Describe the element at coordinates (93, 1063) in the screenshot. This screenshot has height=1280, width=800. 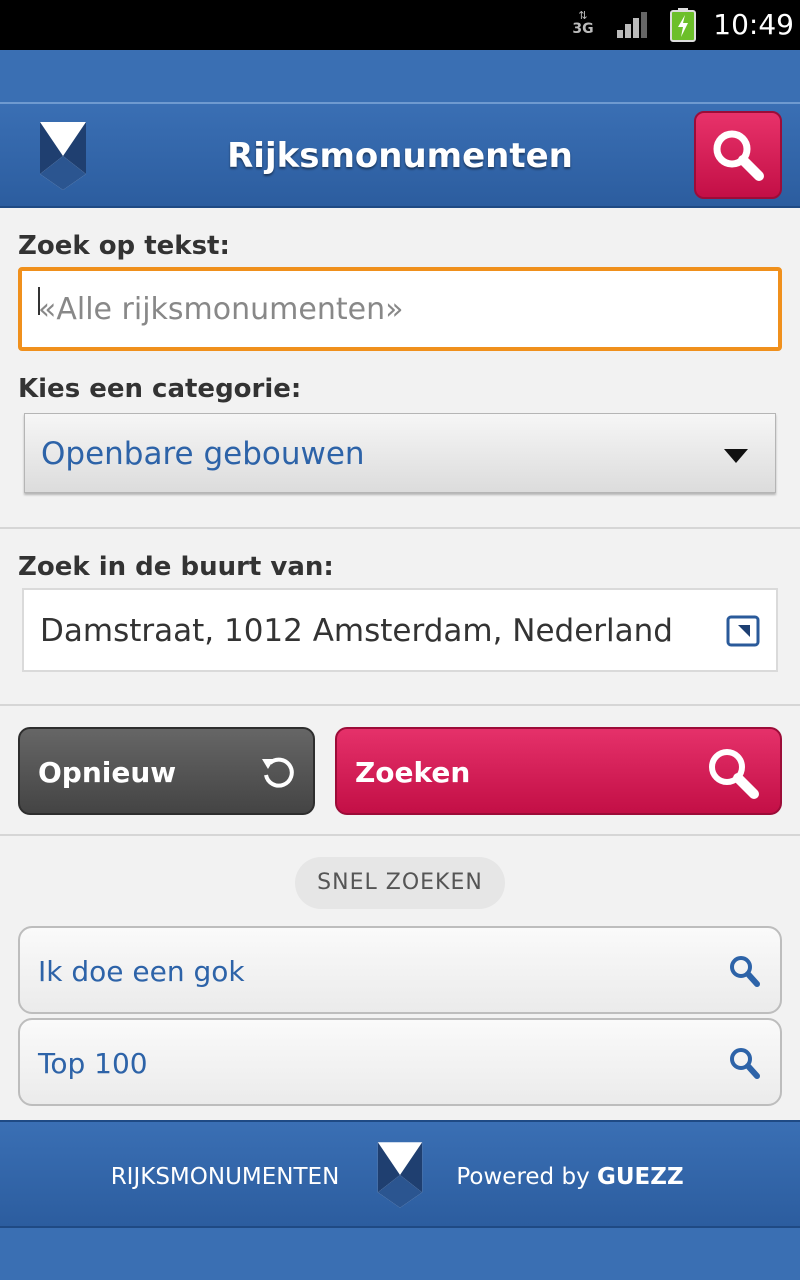
I see `quick-search-item-label: Top 100` at that location.